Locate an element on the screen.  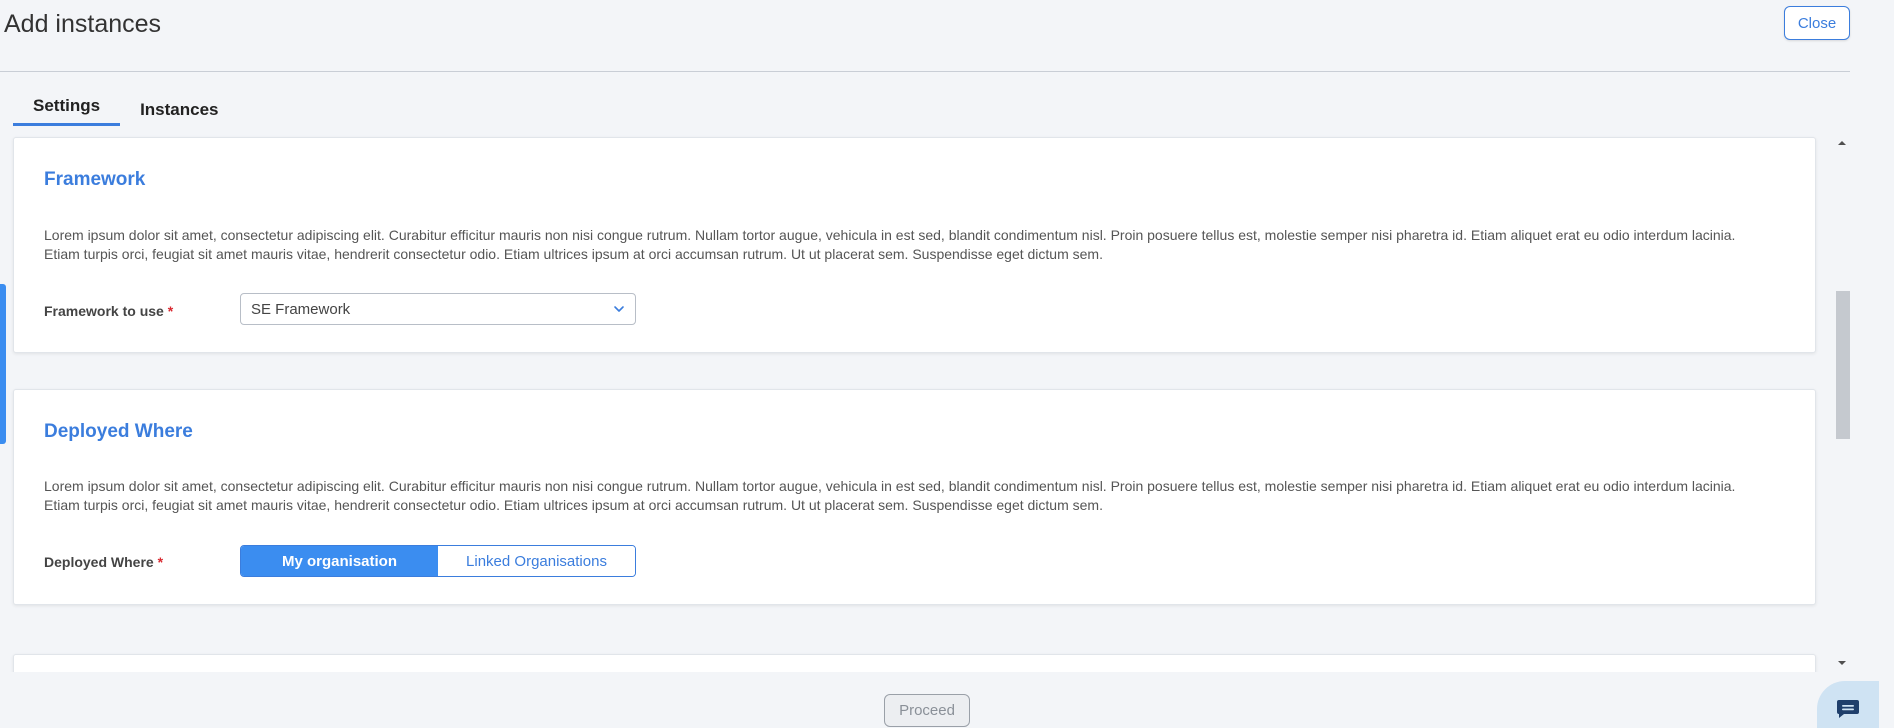
vertical-scrollbar is located at coordinates (1842, 403).